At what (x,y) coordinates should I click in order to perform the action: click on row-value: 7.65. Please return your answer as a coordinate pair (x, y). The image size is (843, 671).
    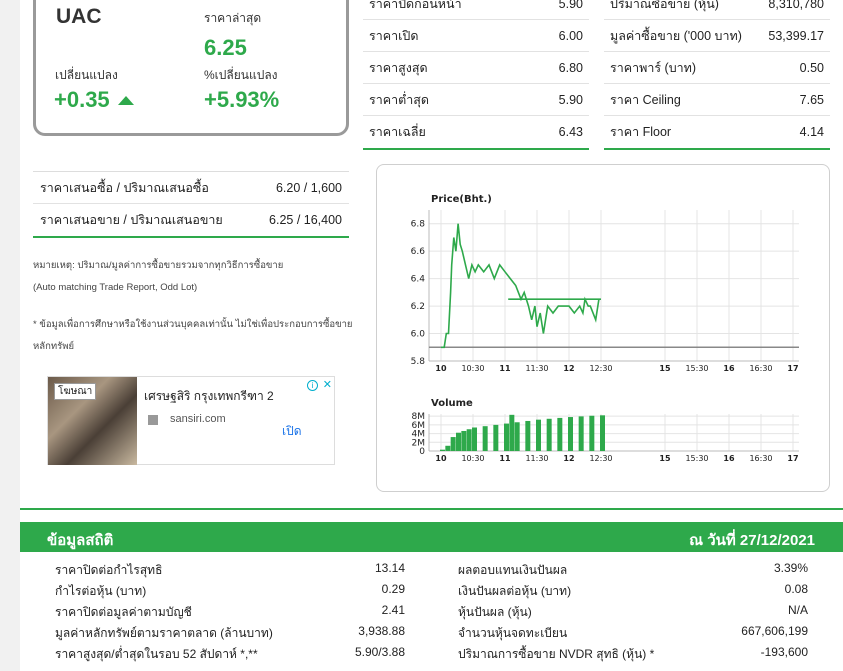
    Looking at the image, I should click on (811, 99).